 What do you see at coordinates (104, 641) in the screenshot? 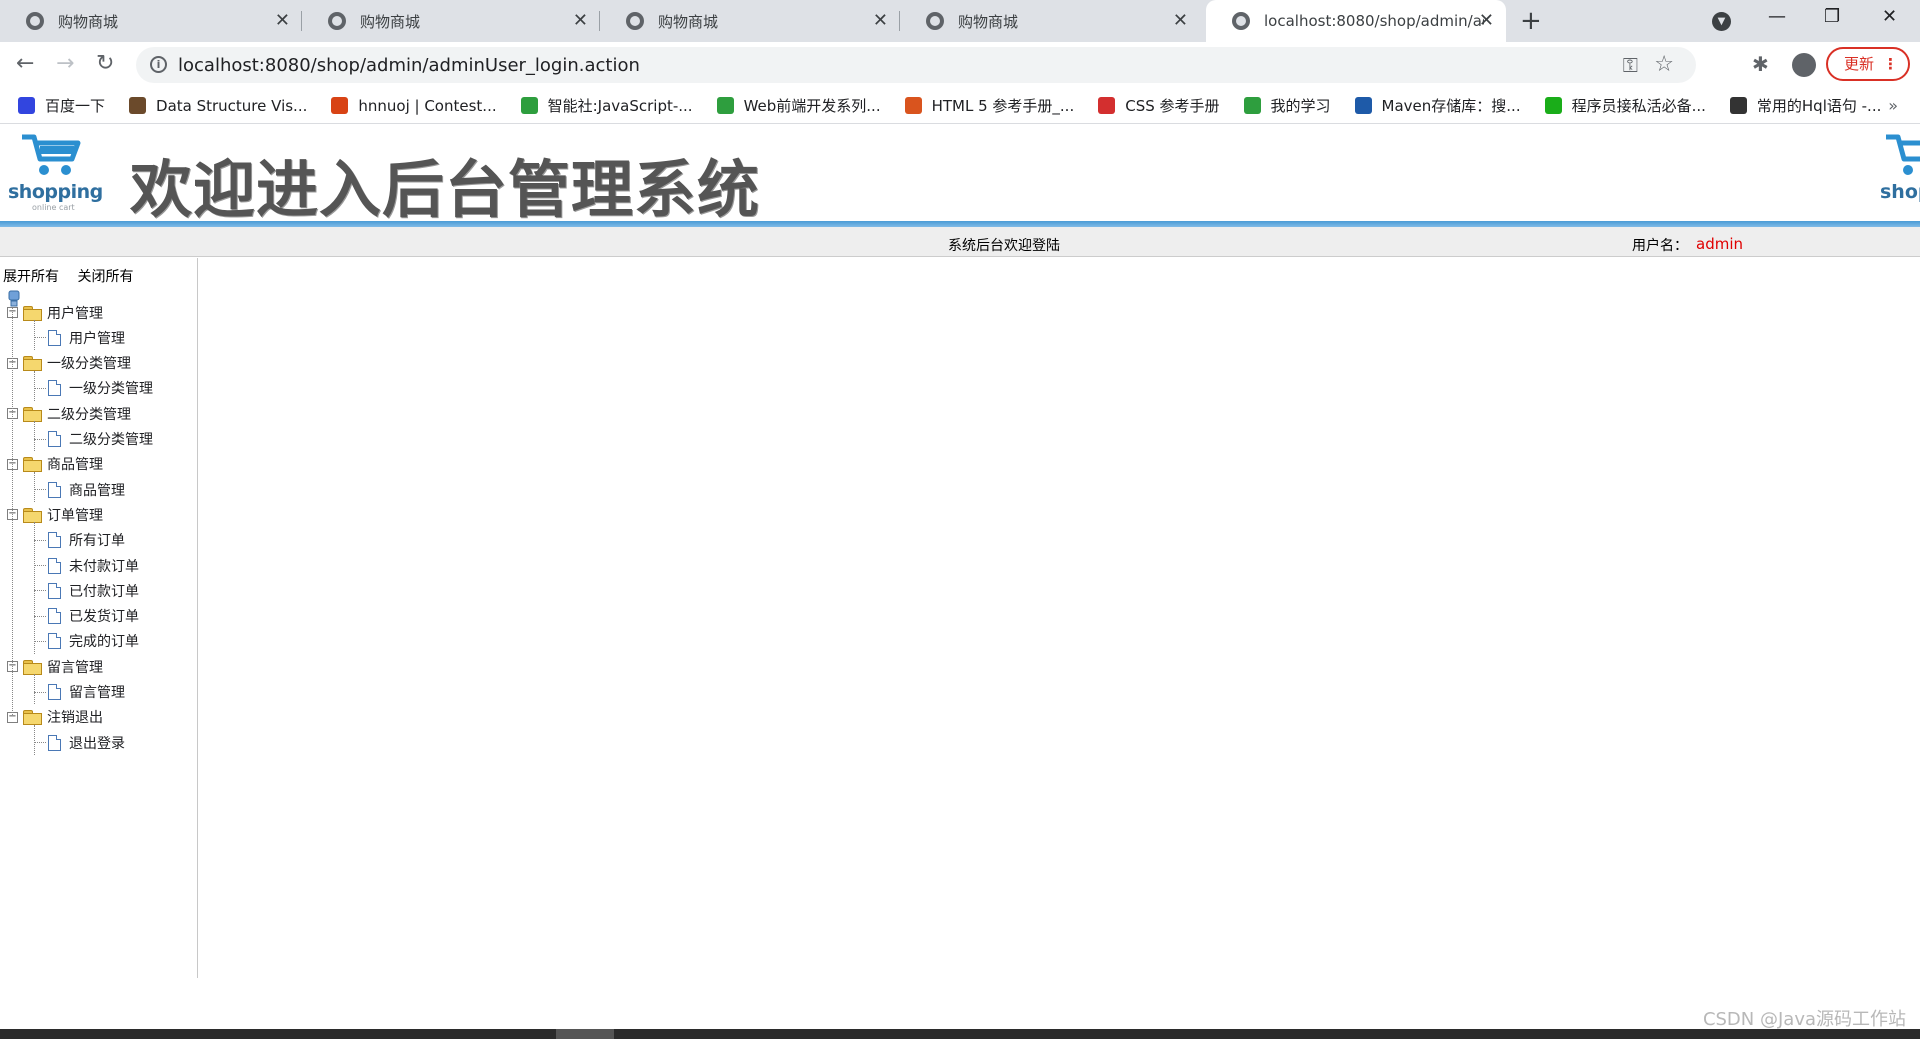
I see `tree-item-label: 完成的订单` at bounding box center [104, 641].